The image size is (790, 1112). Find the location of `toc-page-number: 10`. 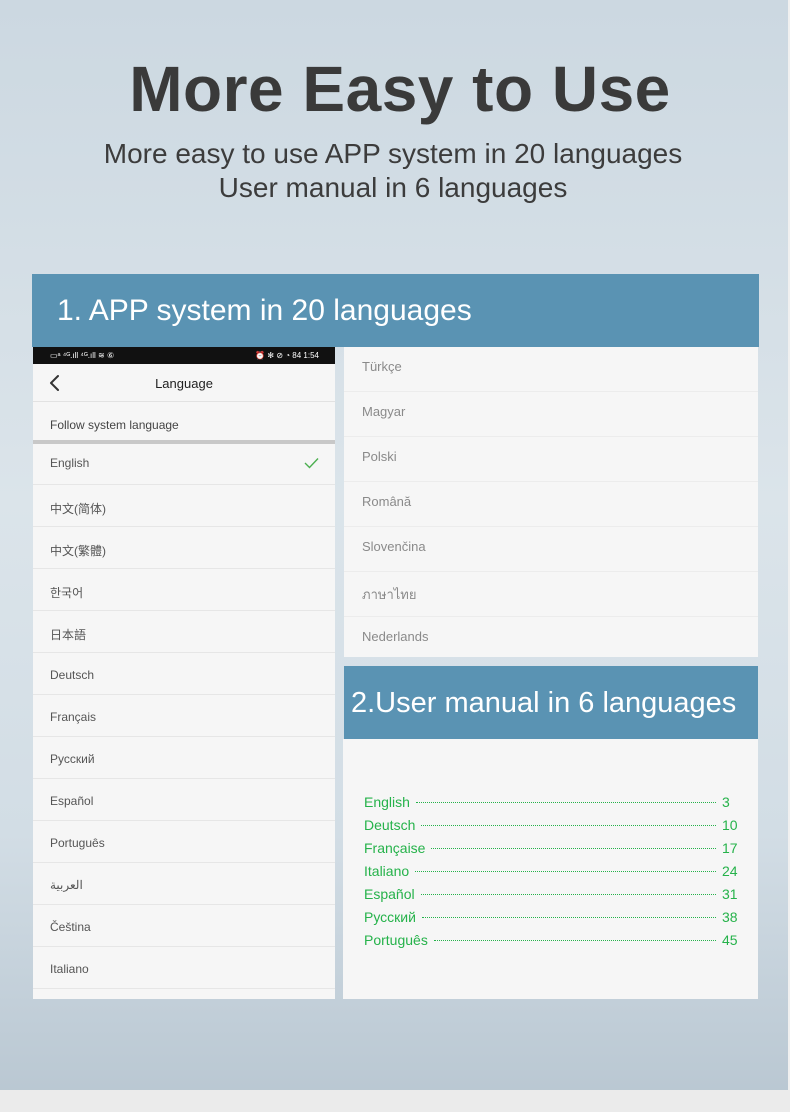

toc-page-number: 10 is located at coordinates (730, 825).